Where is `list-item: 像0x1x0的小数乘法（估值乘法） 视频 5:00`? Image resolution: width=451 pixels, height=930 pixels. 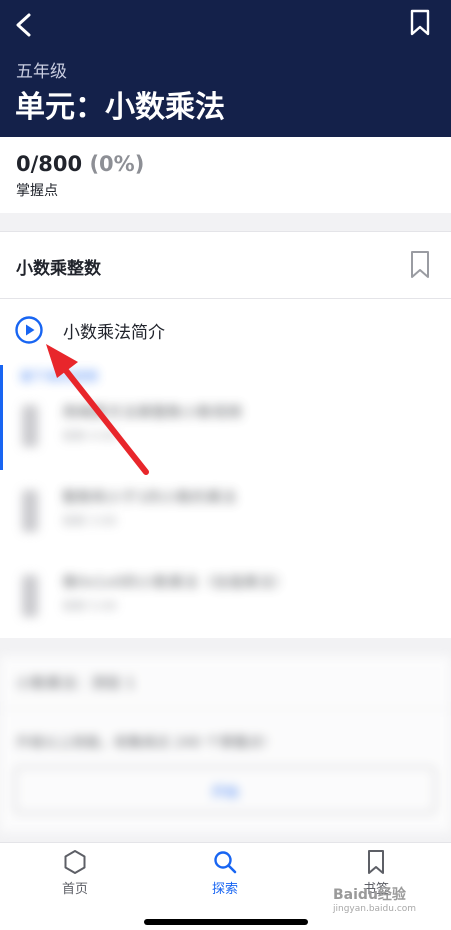
list-item: 像0x1x0的小数乘法（估值乘法） 视频 5:00 is located at coordinates (225, 597).